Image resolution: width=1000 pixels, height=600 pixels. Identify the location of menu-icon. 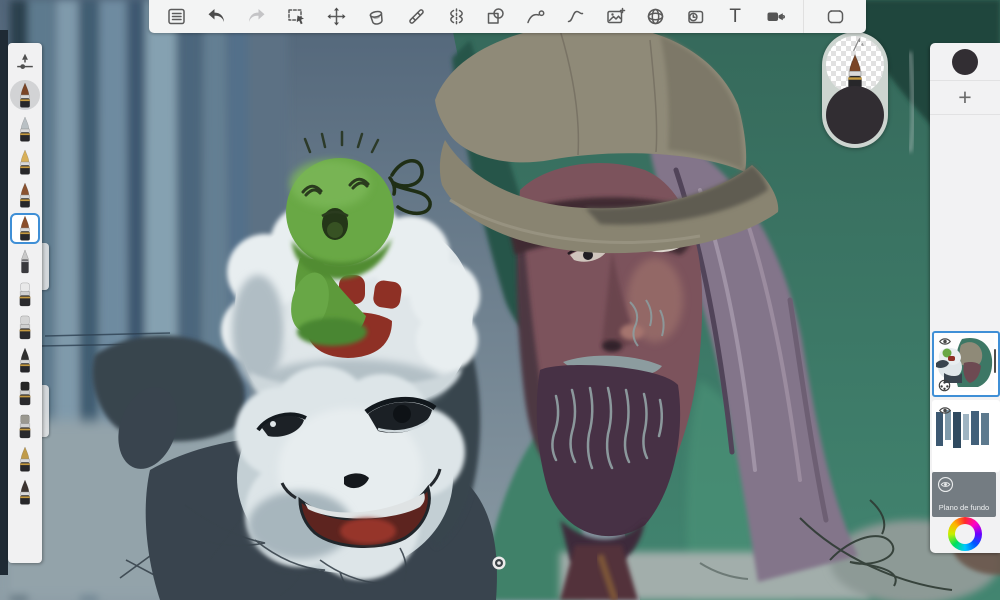
(177, 16).